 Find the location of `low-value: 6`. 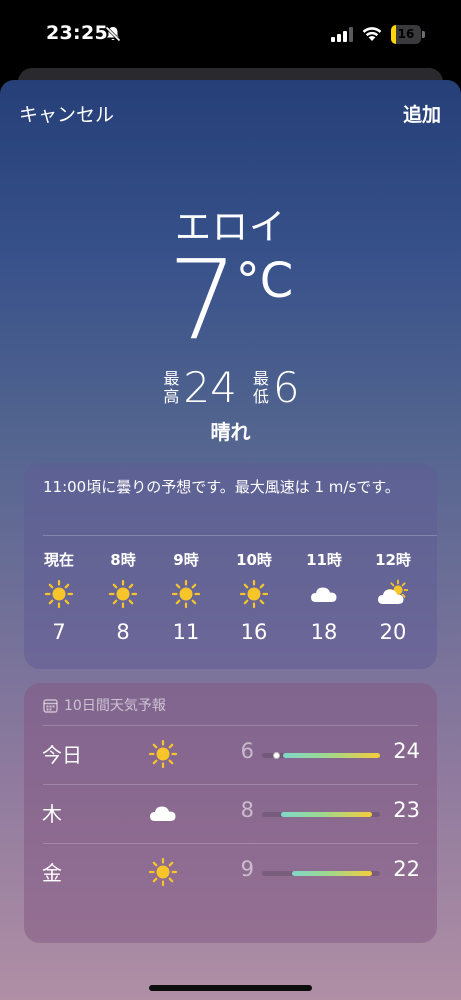

low-value: 6 is located at coordinates (286, 387).